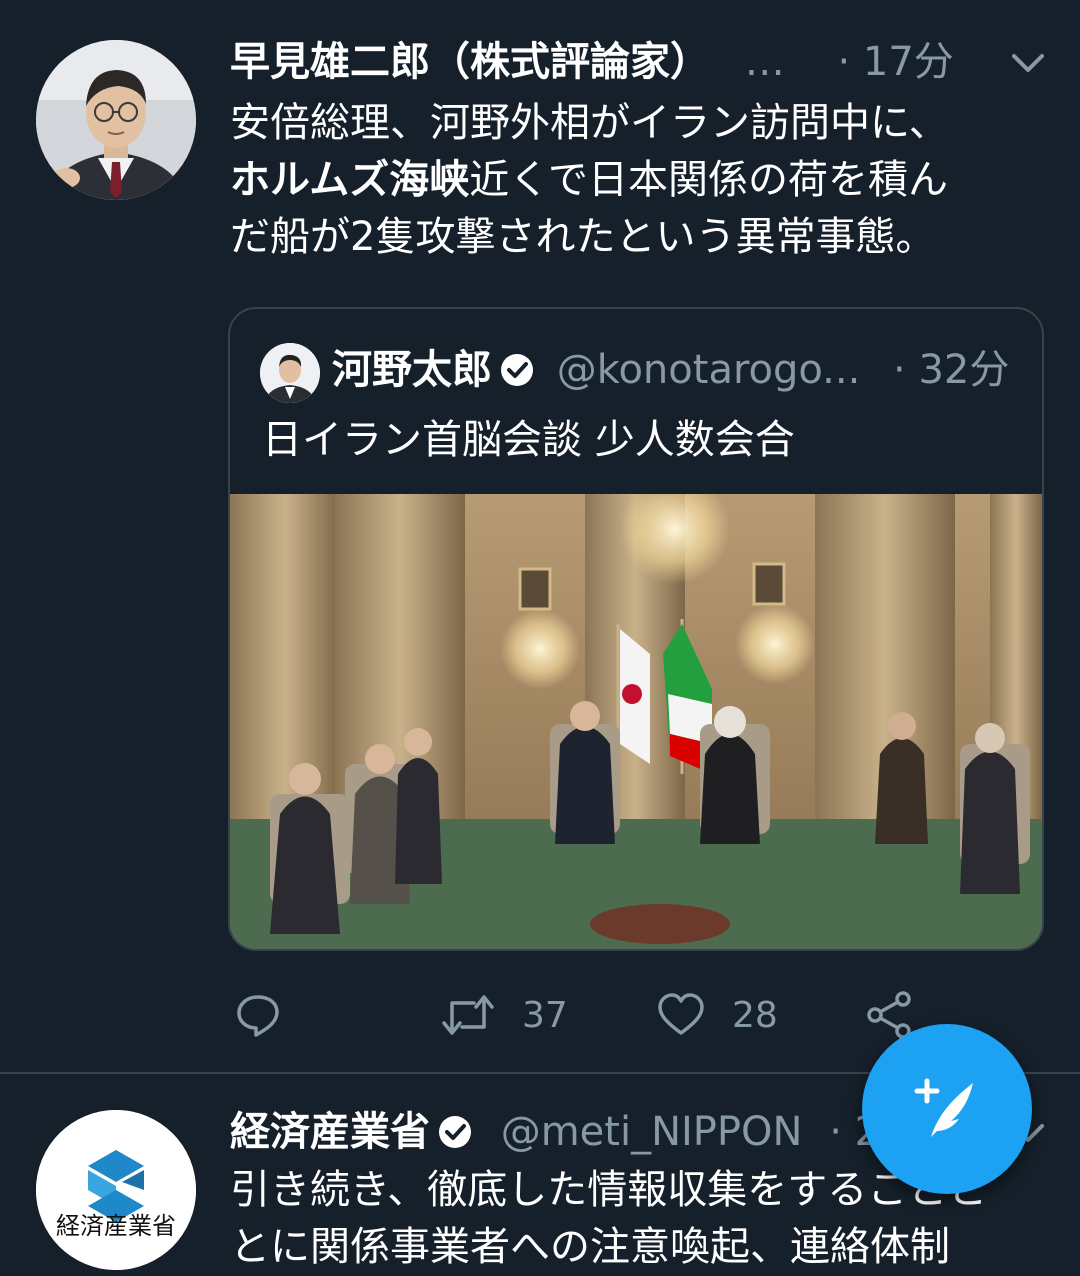 The width and height of the screenshot is (1080, 1276). What do you see at coordinates (116, 1226) in the screenshot?
I see `avatar-logo-text: 経済産業省` at bounding box center [116, 1226].